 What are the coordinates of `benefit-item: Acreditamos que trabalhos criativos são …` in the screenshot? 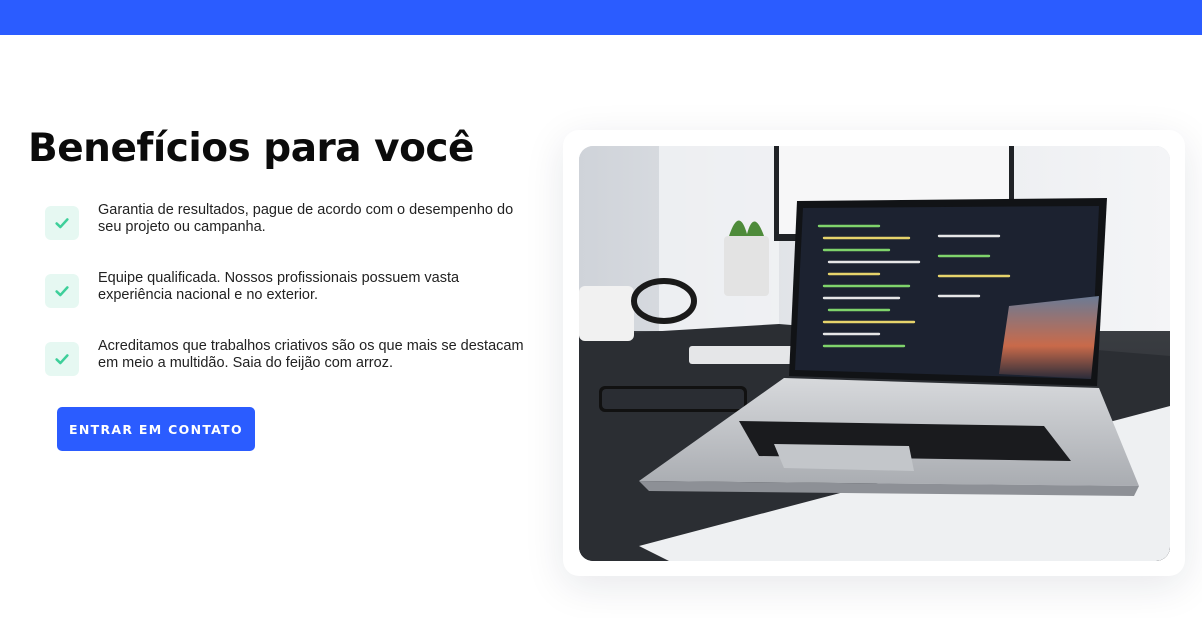 It's located at (278, 372).